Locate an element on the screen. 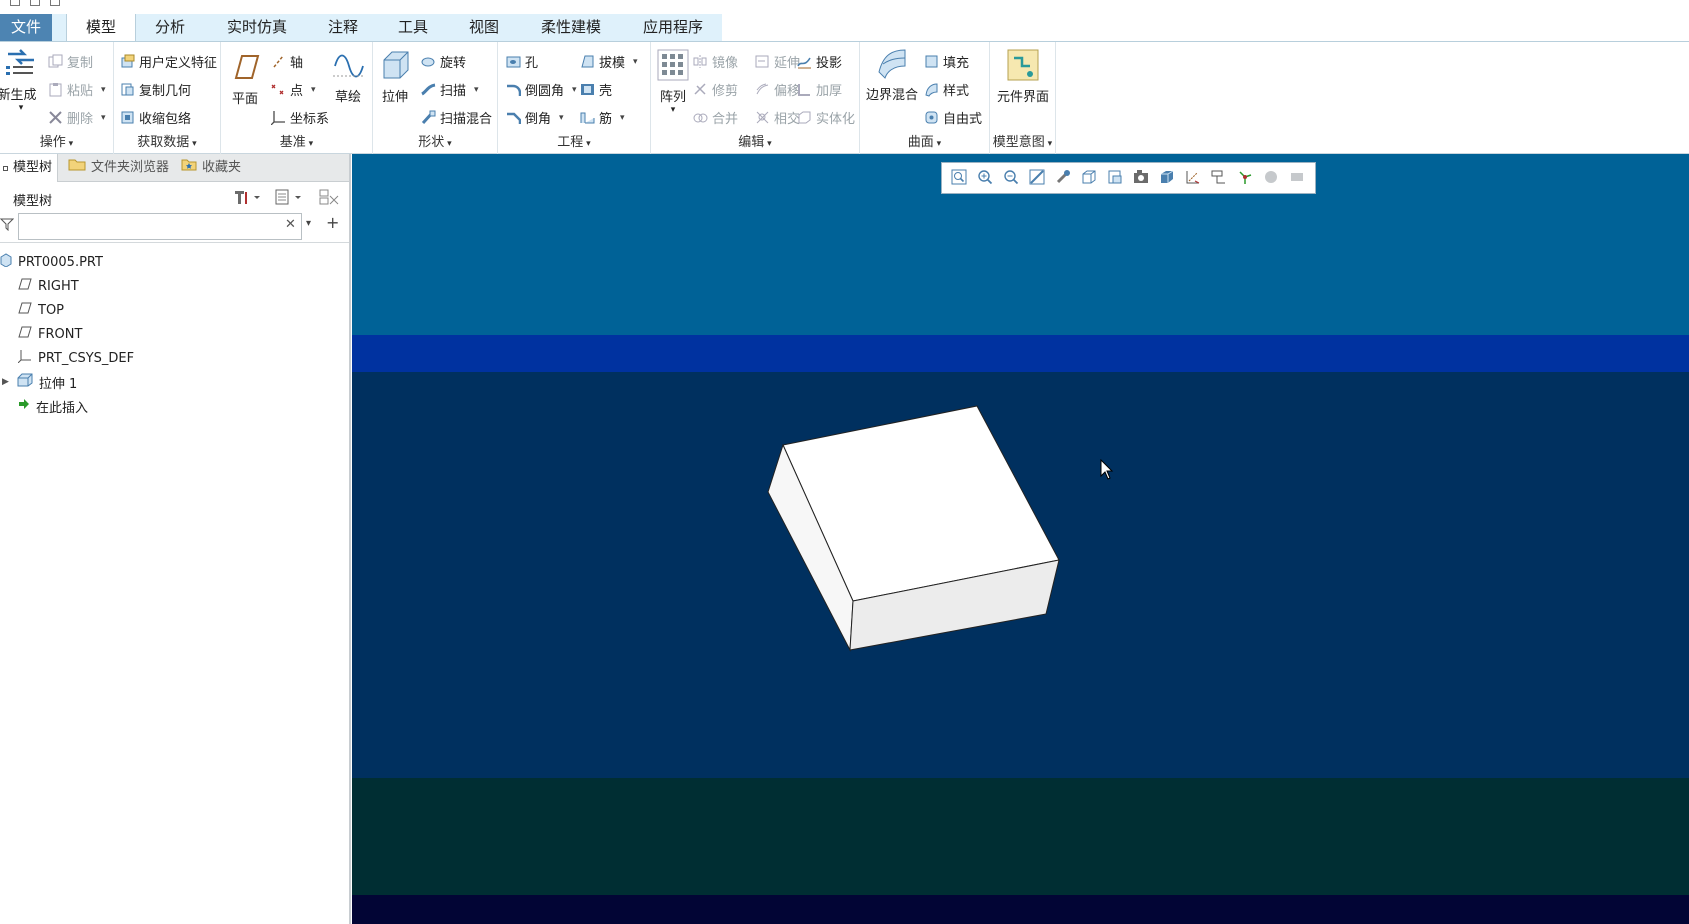 Image resolution: width=1689 pixels, height=924 pixels. delete-x-icon is located at coordinates (55, 117).